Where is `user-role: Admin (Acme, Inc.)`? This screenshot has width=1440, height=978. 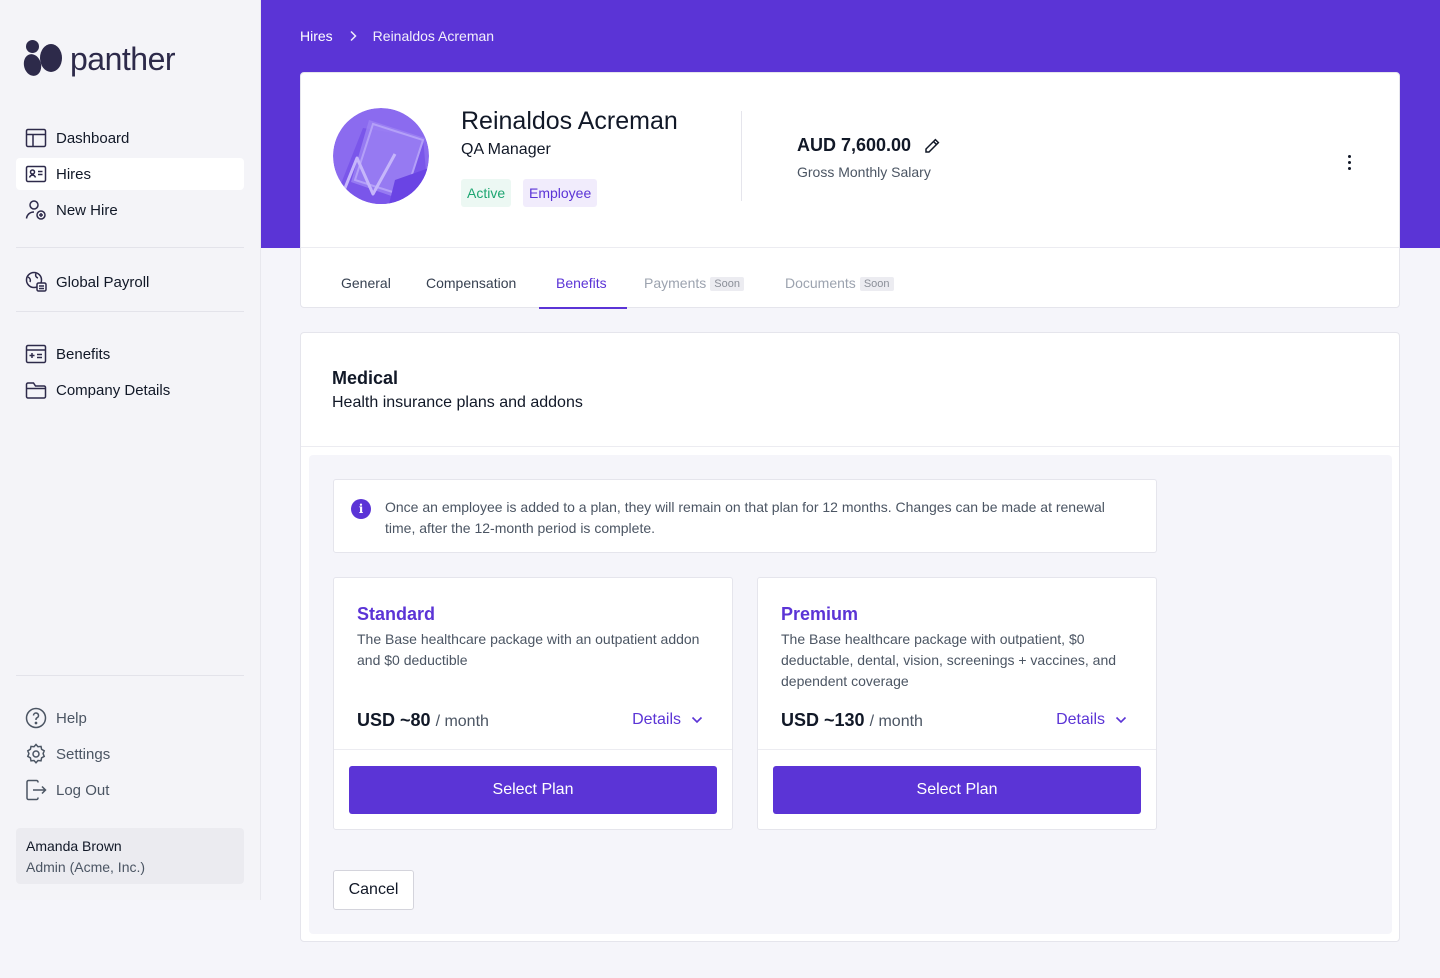 user-role: Admin (Acme, Inc.) is located at coordinates (86, 867).